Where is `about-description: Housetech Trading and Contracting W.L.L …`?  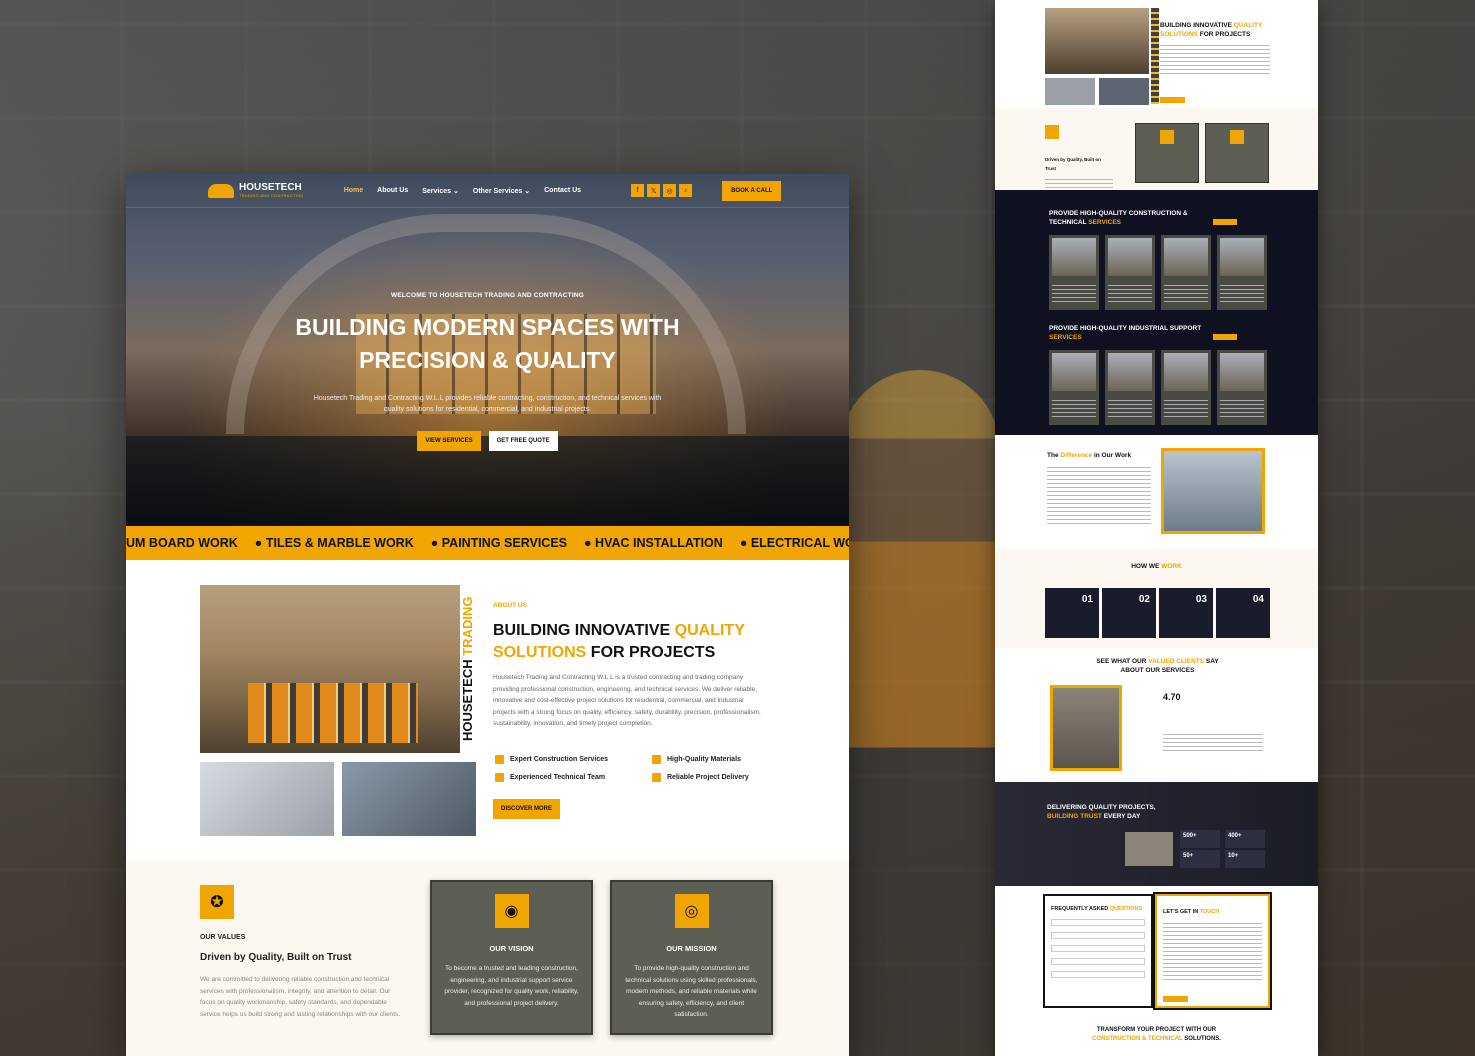 about-description: Housetech Trading and Contracting W.L.L … is located at coordinates (627, 700).